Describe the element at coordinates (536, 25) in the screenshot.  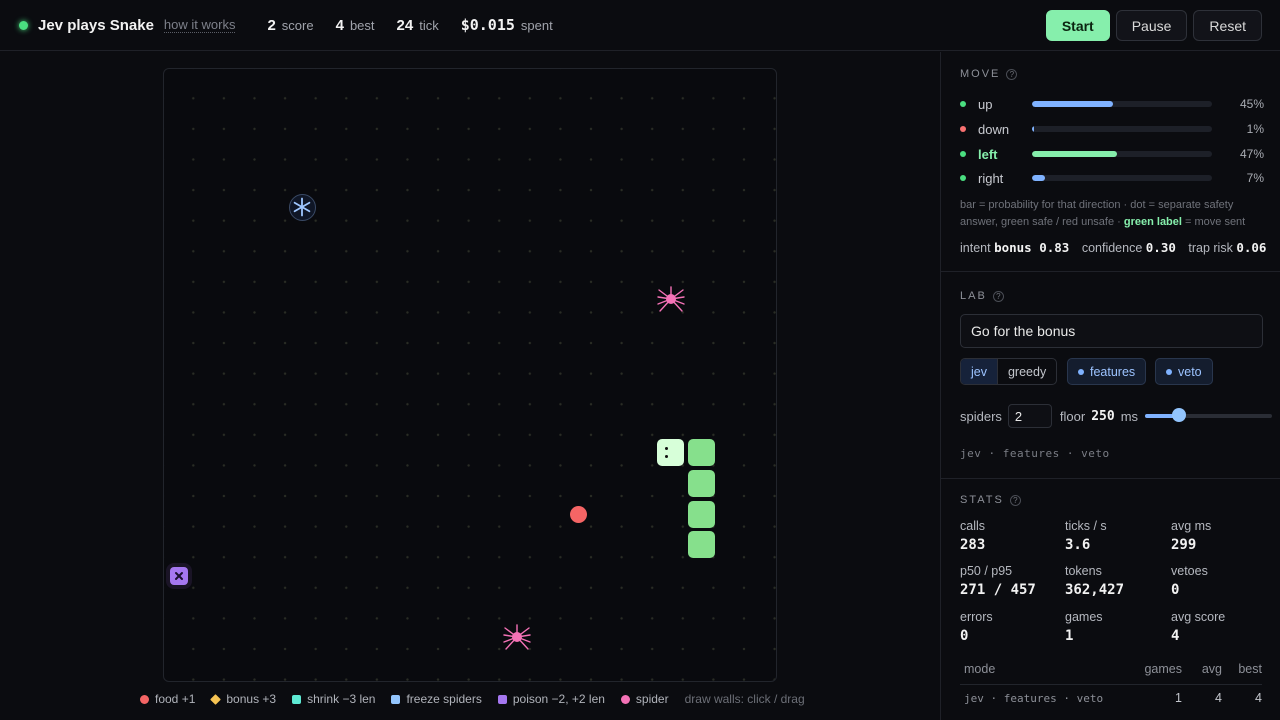
I see `spent-label: spent` at that location.